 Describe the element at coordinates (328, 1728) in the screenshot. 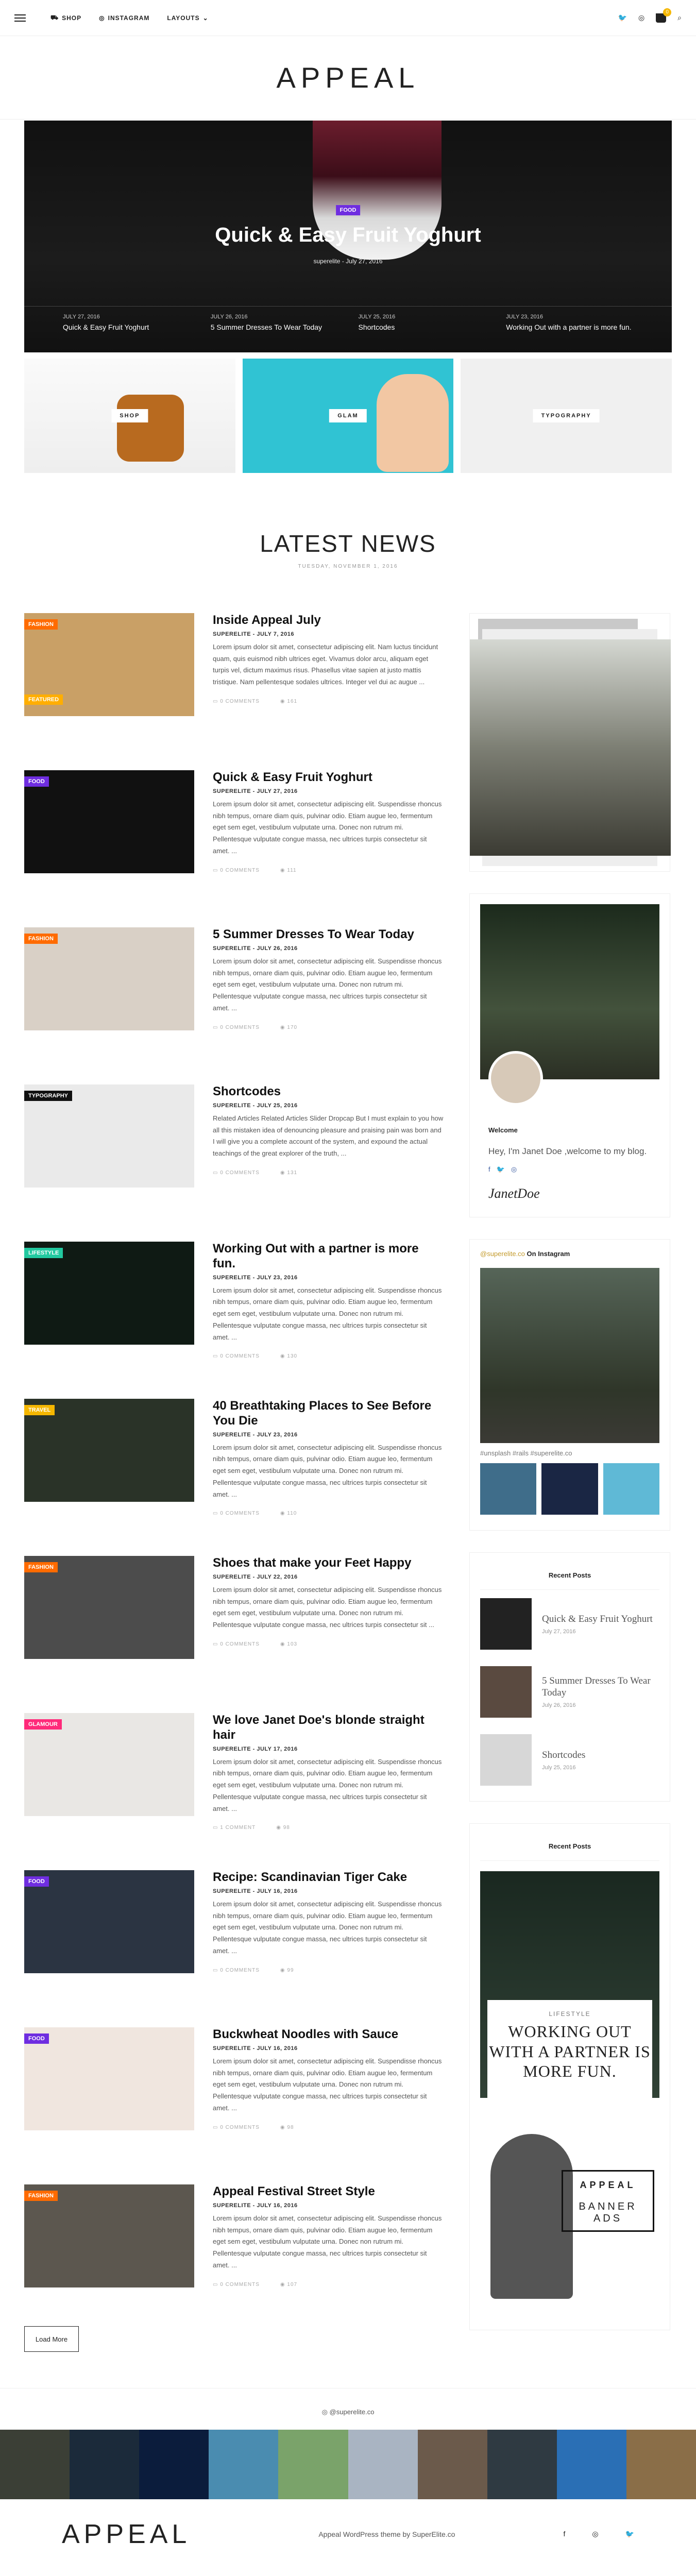

I see `post-title: We love Janet Doe's blonde straight hair` at that location.